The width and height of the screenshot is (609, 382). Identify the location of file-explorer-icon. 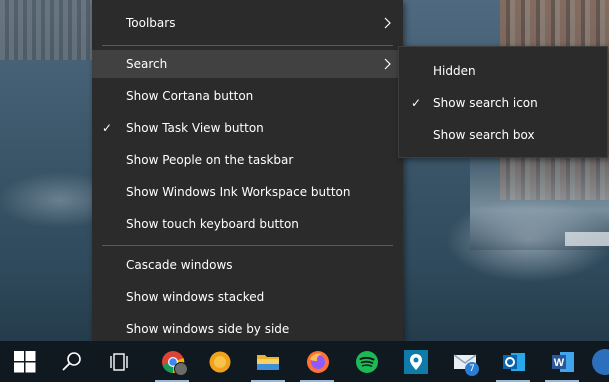
(268, 362).